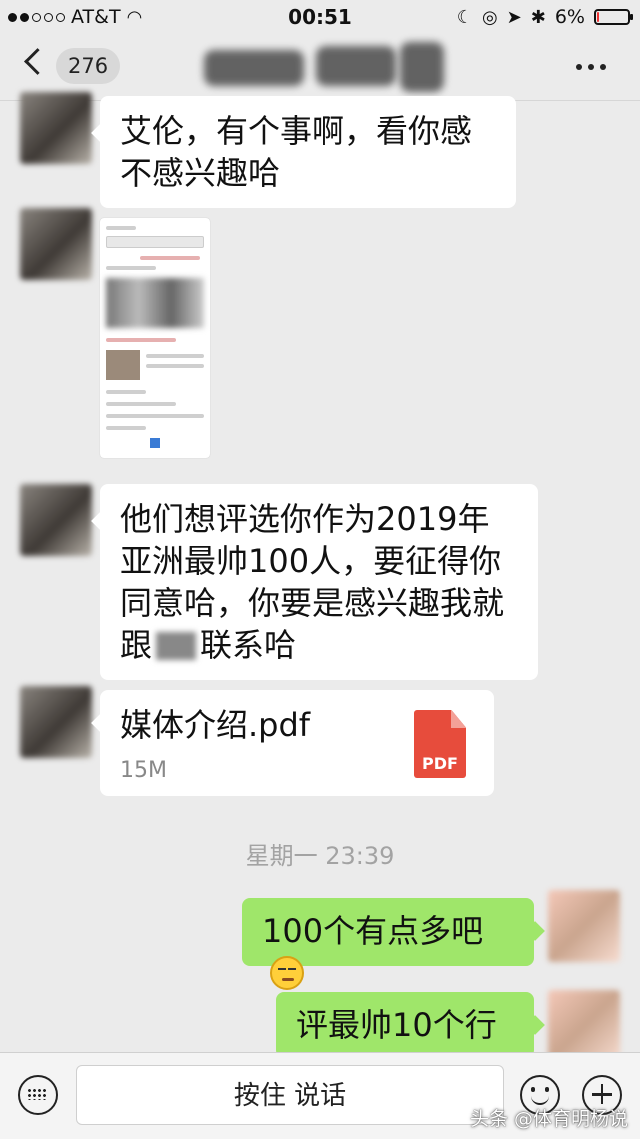  Describe the element at coordinates (464, 17) in the screenshot. I see `do-not-disturb-icon: ☾` at that location.